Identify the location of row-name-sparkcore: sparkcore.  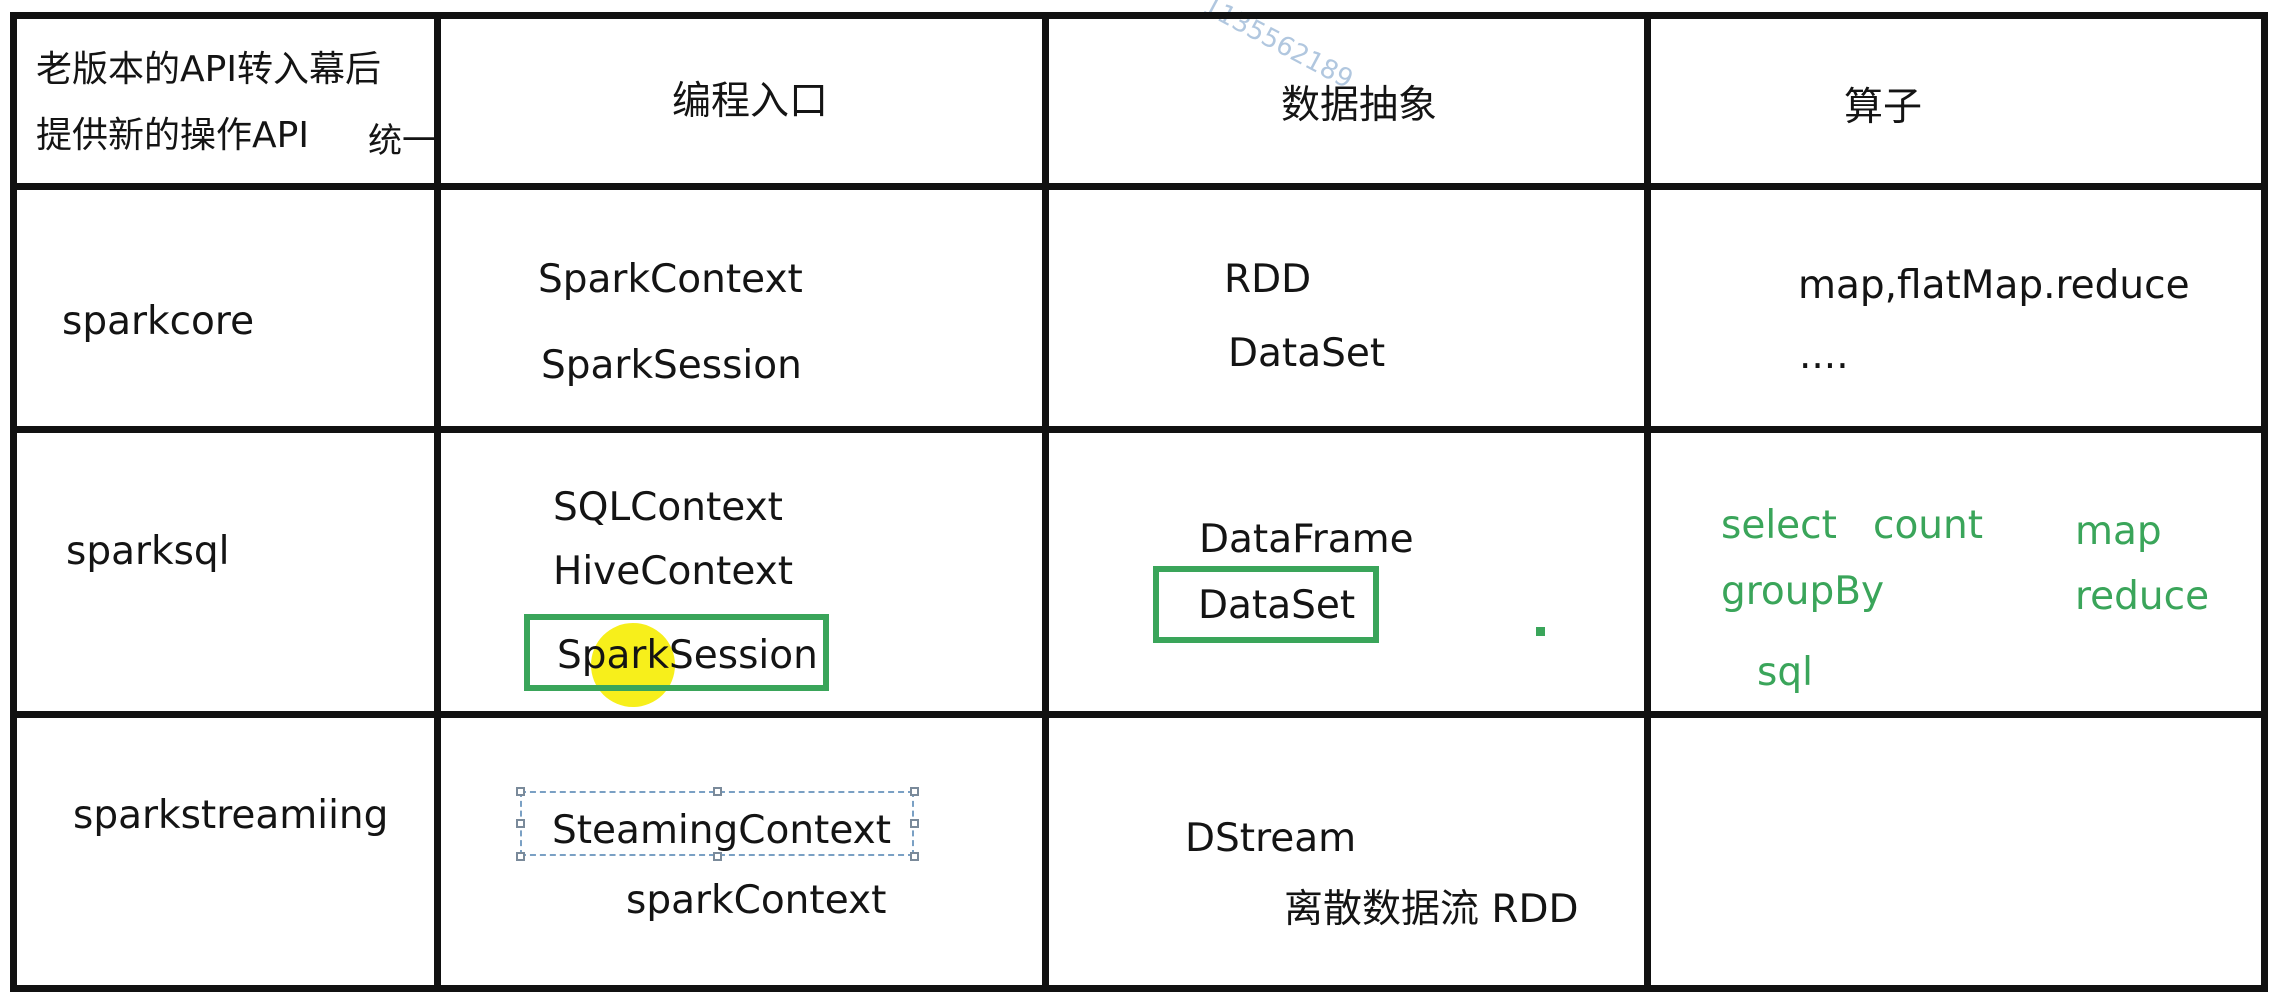
(158, 321).